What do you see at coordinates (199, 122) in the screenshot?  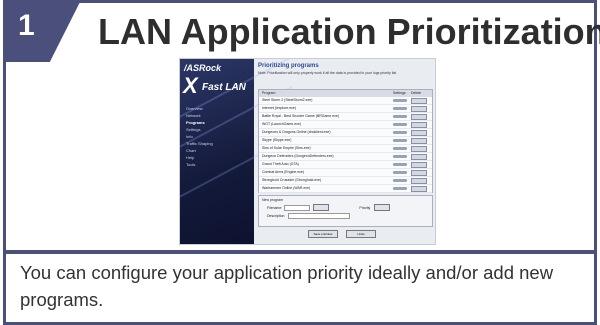 I see `nav-item-programs: Programs` at bounding box center [199, 122].